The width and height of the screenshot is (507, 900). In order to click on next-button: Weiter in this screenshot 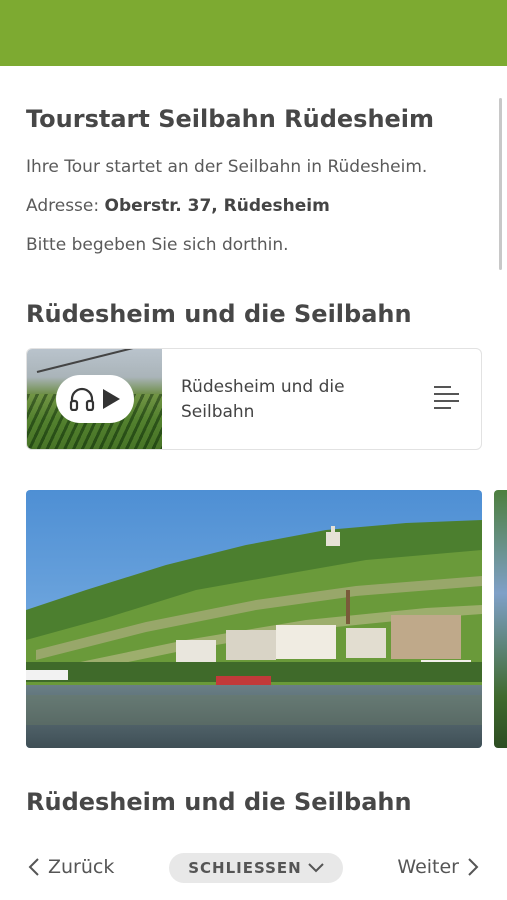, I will do `click(438, 867)`.